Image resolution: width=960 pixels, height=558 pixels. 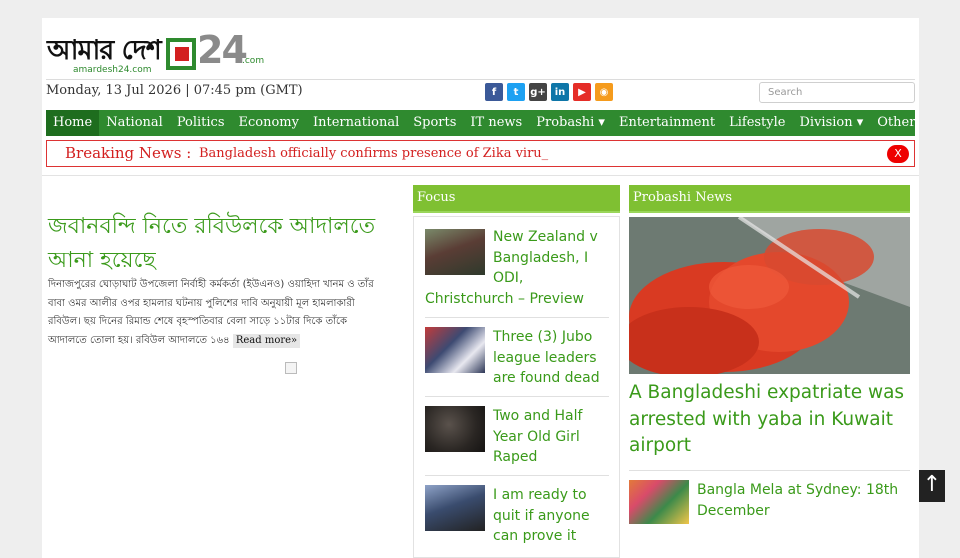 I want to click on nav-item-national: National, so click(x=134, y=123).